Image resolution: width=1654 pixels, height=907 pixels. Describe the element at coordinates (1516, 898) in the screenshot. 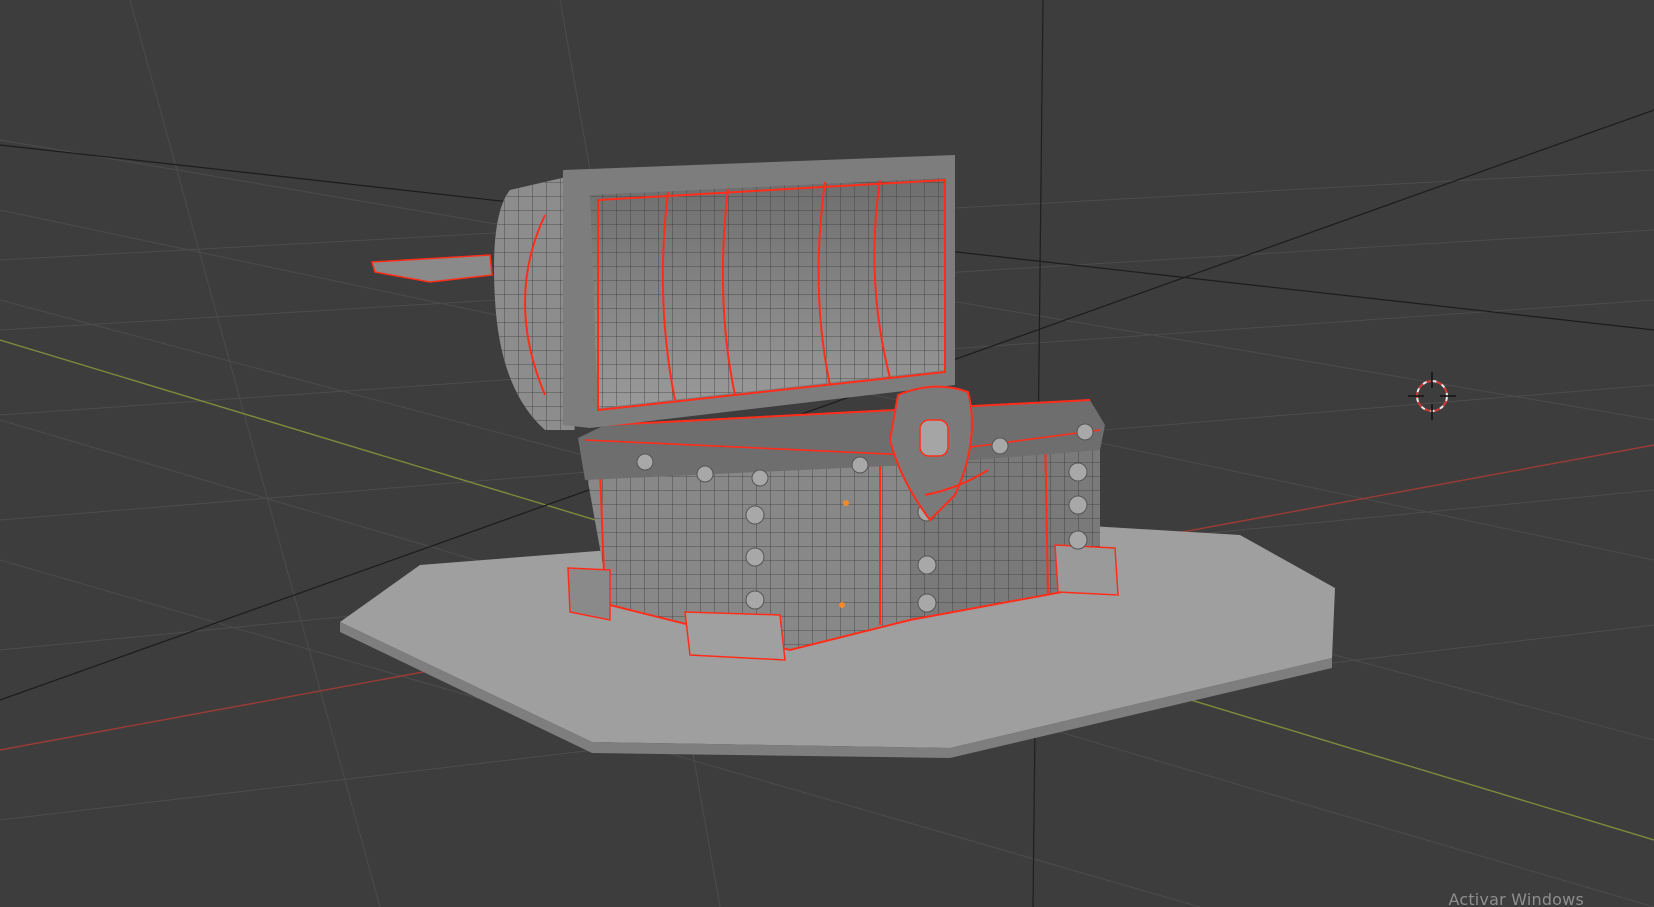

I see `activate-windows-watermark: Activar Windows` at that location.